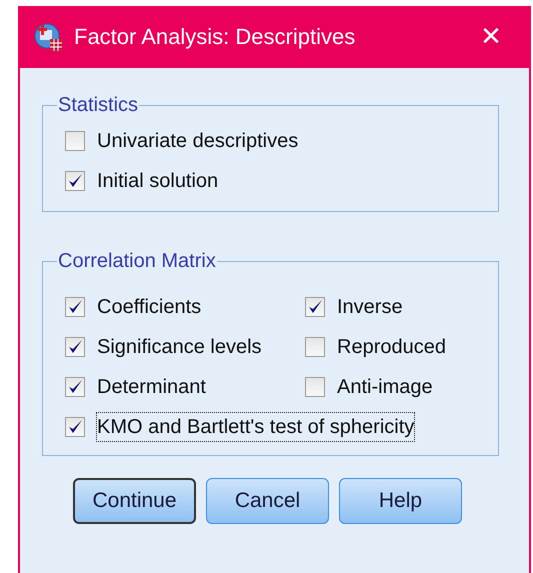  I want to click on checkbox-label: Determinant, so click(151, 387).